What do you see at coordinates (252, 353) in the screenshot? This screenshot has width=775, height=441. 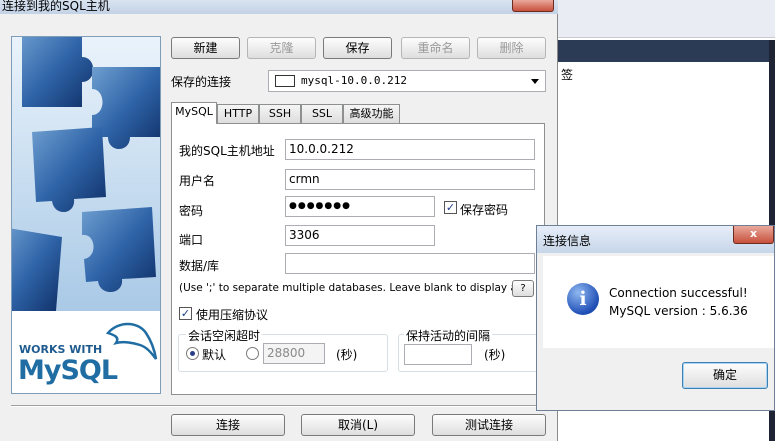 I see `custom-timeout-radio` at bounding box center [252, 353].